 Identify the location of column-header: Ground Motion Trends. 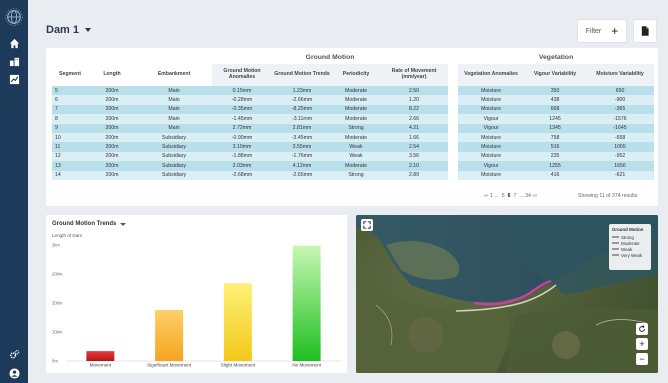
(302, 75).